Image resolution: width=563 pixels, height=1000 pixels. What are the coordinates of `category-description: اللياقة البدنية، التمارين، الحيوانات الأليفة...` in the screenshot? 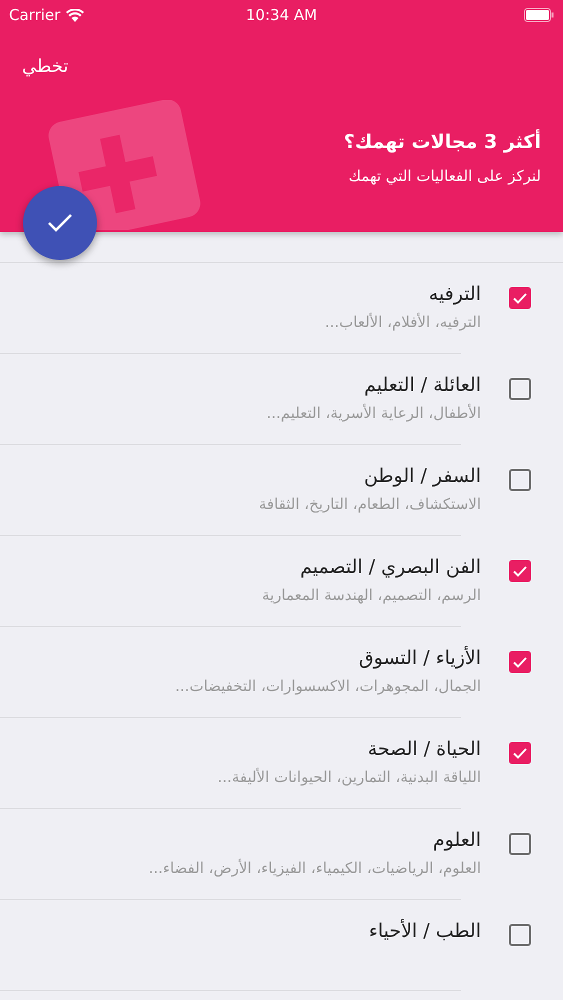 It's located at (349, 777).